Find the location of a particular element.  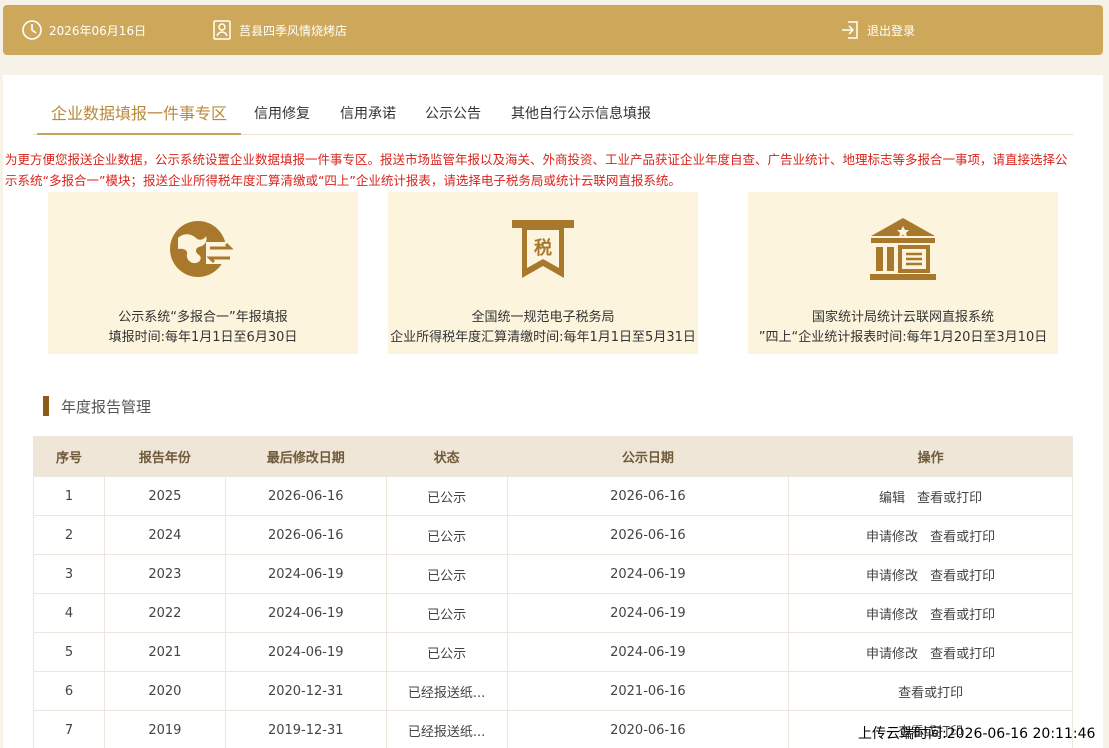

system-title: 全国统一规范电子税务局 is located at coordinates (543, 317).